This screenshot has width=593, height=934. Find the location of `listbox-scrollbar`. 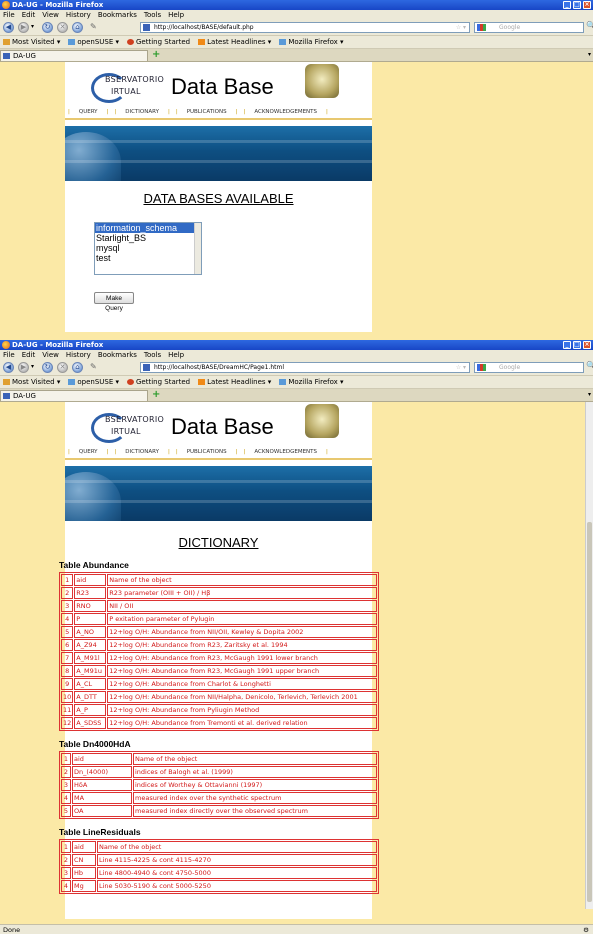

listbox-scrollbar is located at coordinates (197, 248).